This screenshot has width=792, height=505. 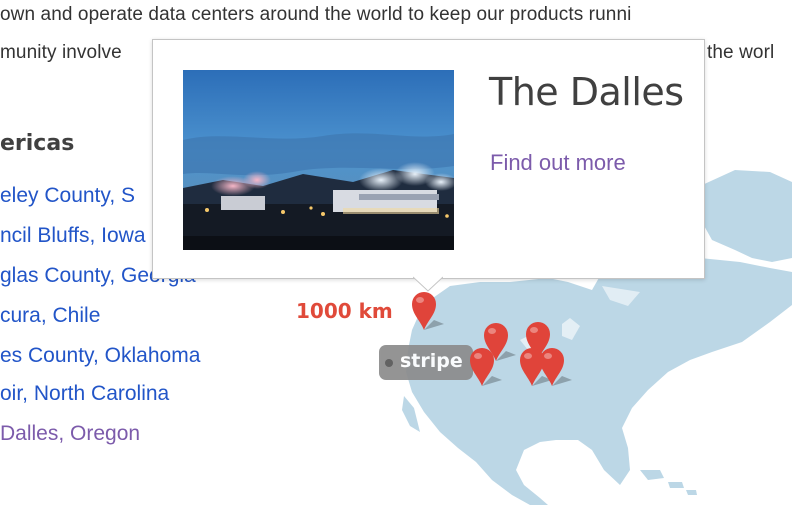 What do you see at coordinates (318, 160) in the screenshot?
I see `datacenter-night-photo` at bounding box center [318, 160].